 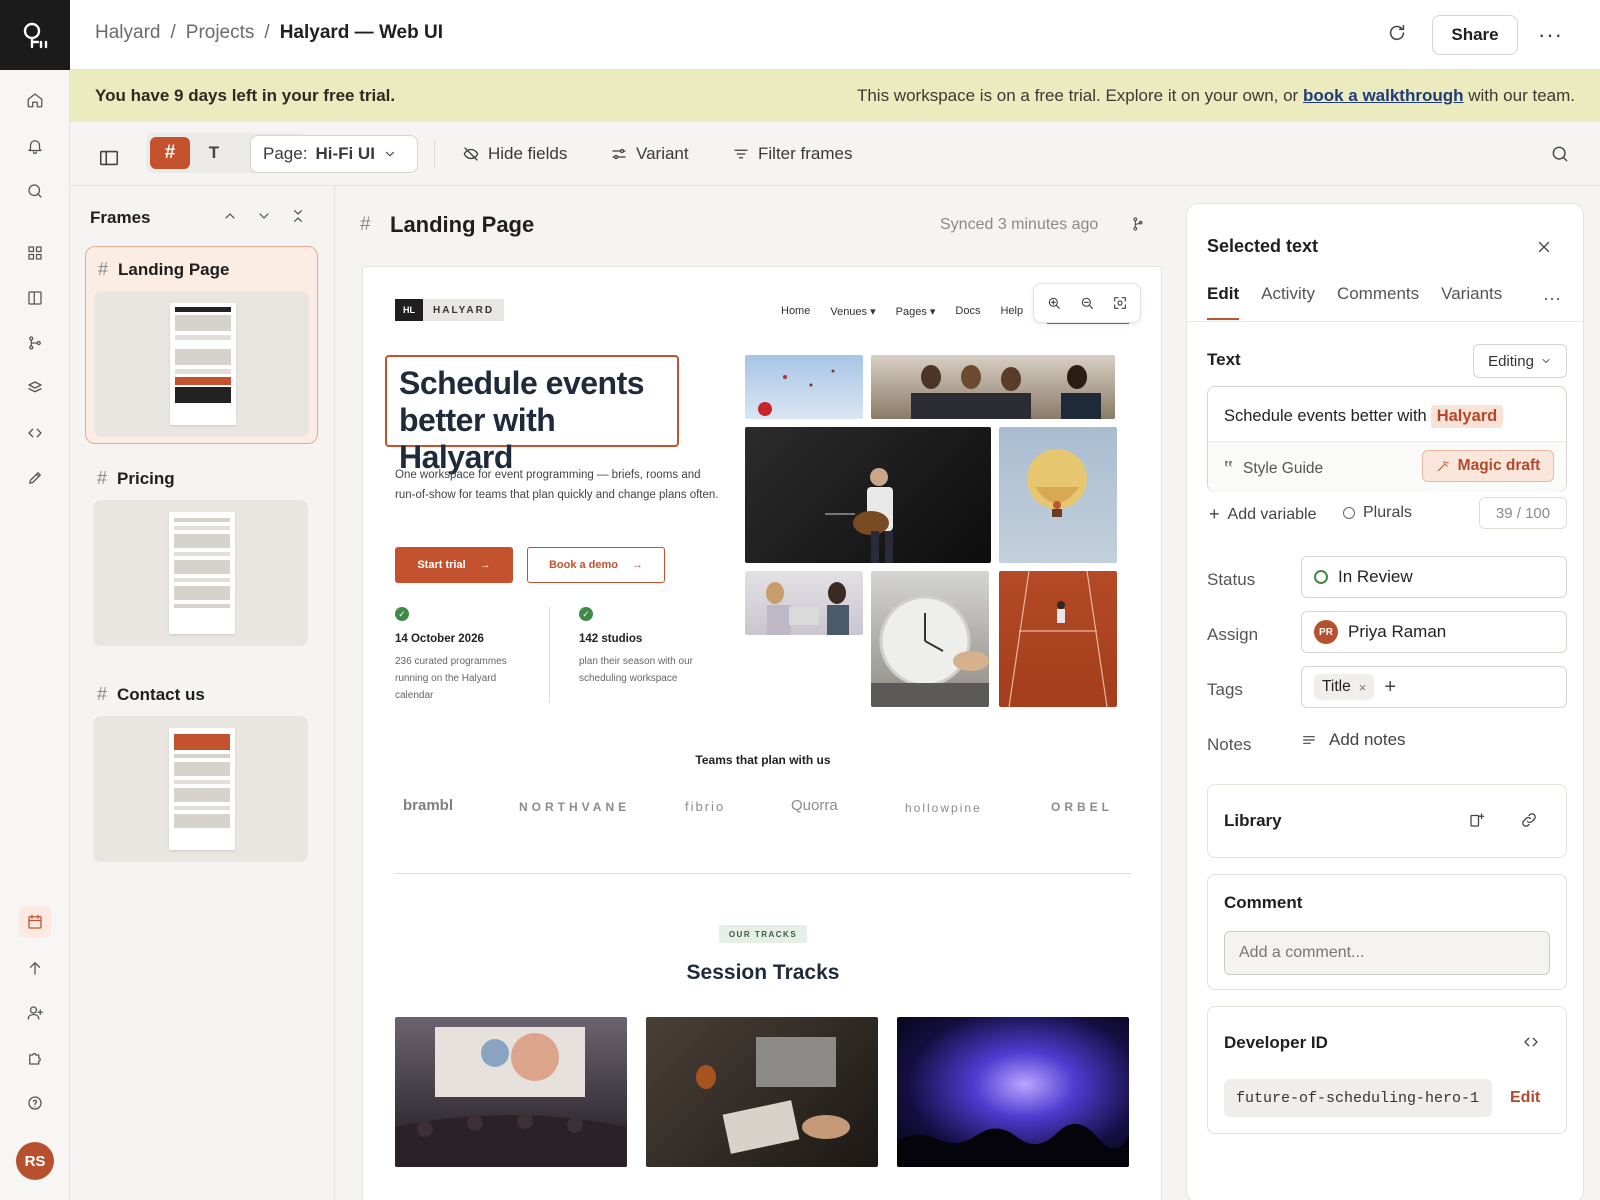 I want to click on breadcrumb-workspace: Halyard, so click(x=127, y=33).